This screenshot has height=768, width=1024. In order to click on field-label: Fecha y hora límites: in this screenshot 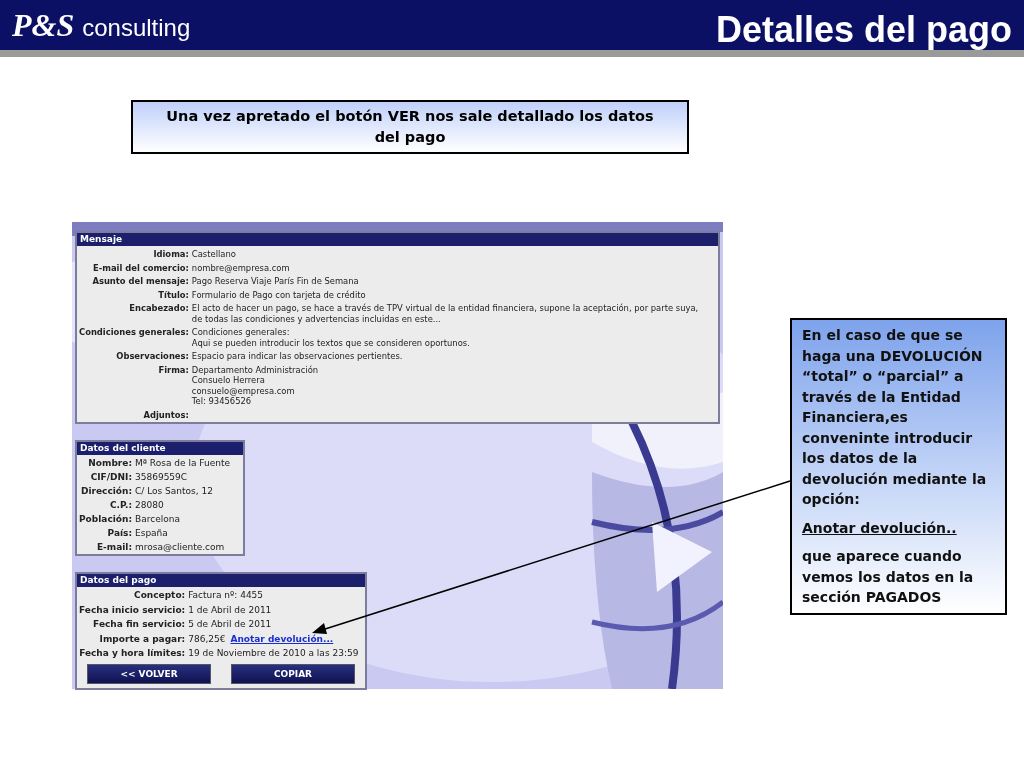, I will do `click(132, 653)`.